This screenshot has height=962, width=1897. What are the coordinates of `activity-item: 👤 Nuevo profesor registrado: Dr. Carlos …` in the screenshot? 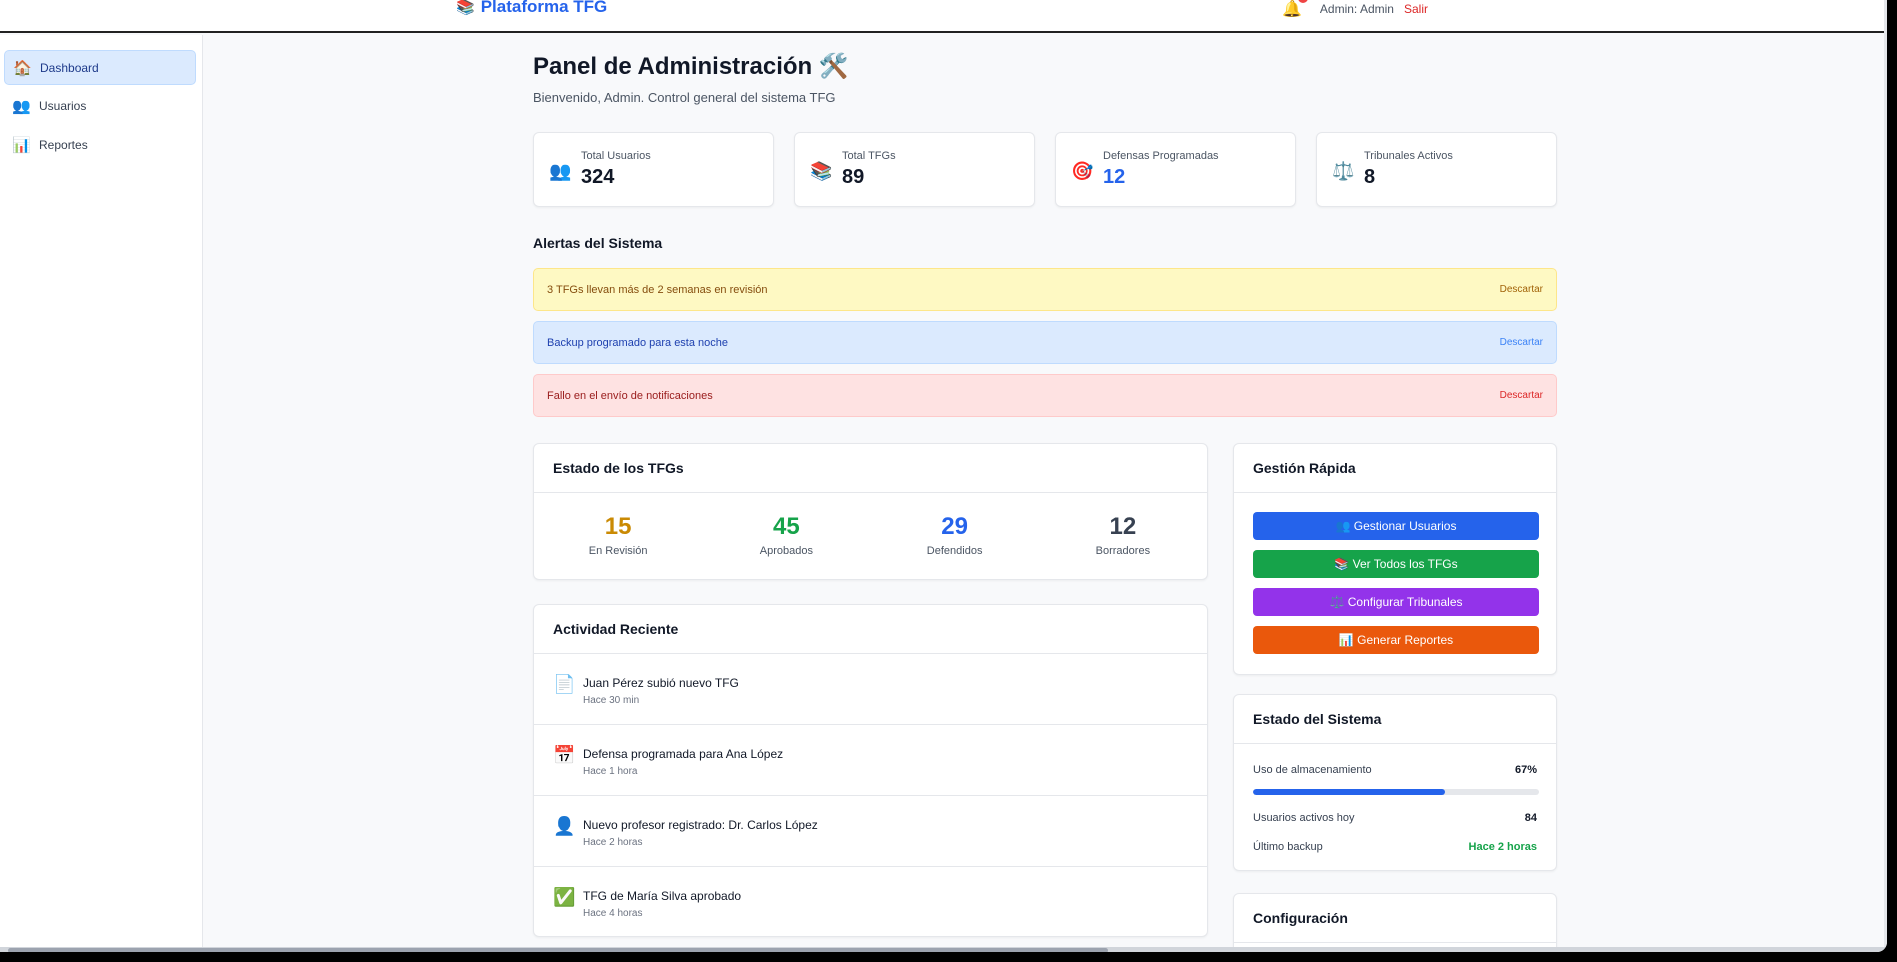 It's located at (870, 831).